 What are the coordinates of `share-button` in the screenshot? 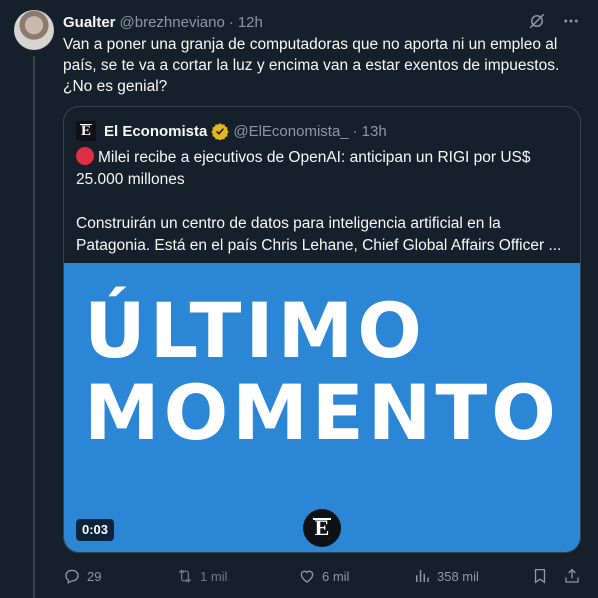 It's located at (575, 576).